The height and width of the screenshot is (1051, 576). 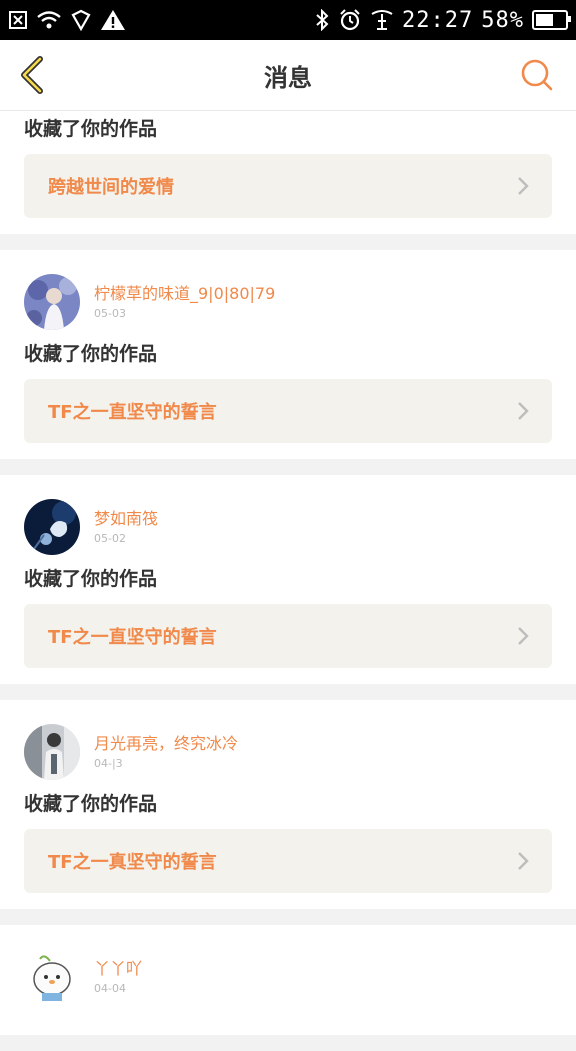 I want to click on chevron-left-icon, so click(x=32, y=75).